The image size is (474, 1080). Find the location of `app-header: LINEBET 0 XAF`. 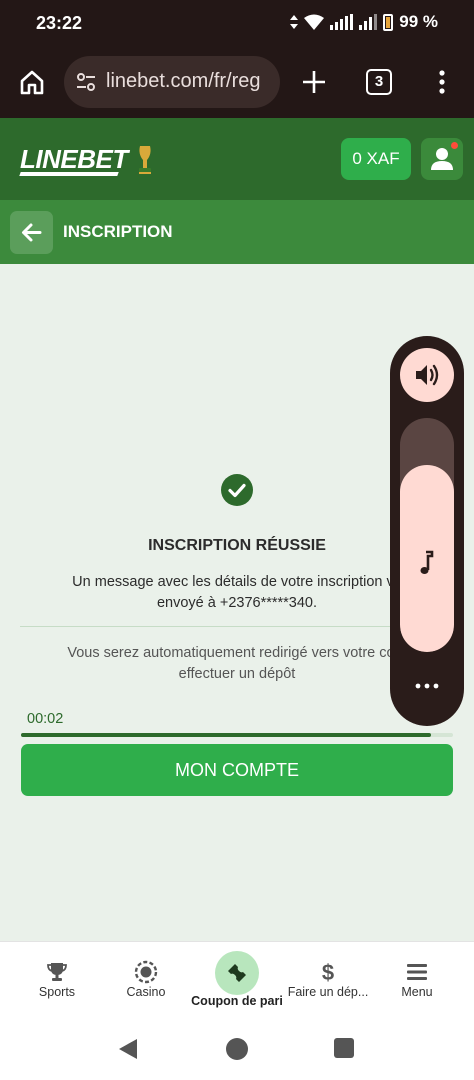

app-header: LINEBET 0 XAF is located at coordinates (237, 159).